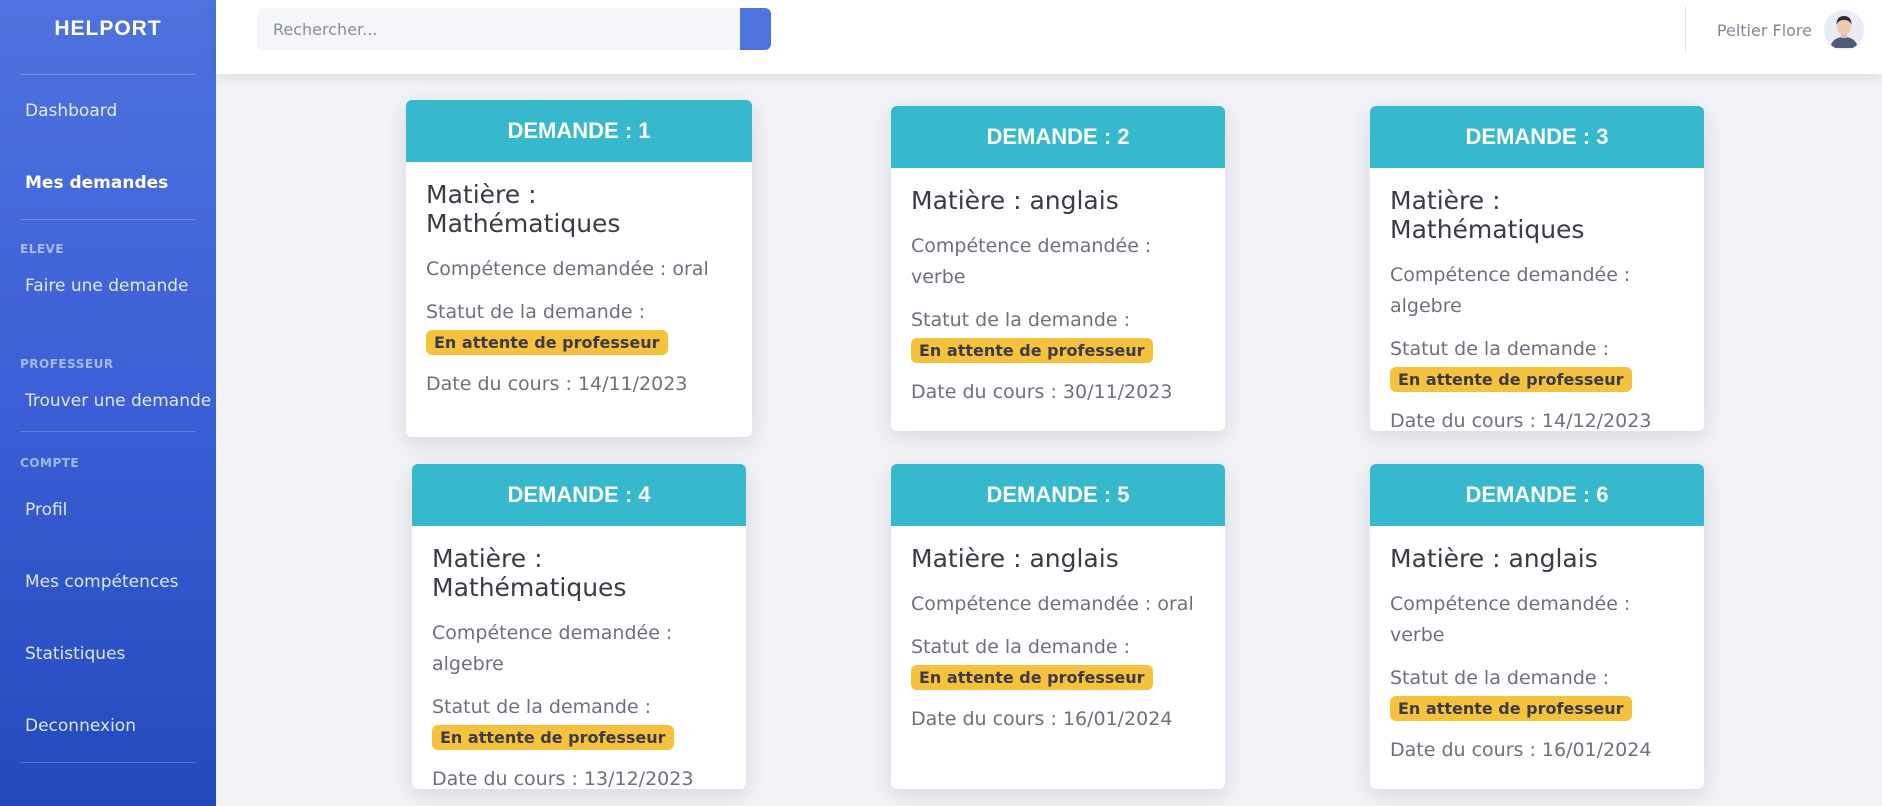  What do you see at coordinates (557, 384) in the screenshot?
I see `card-date: Date du cours : 14/11/2023` at bounding box center [557, 384].